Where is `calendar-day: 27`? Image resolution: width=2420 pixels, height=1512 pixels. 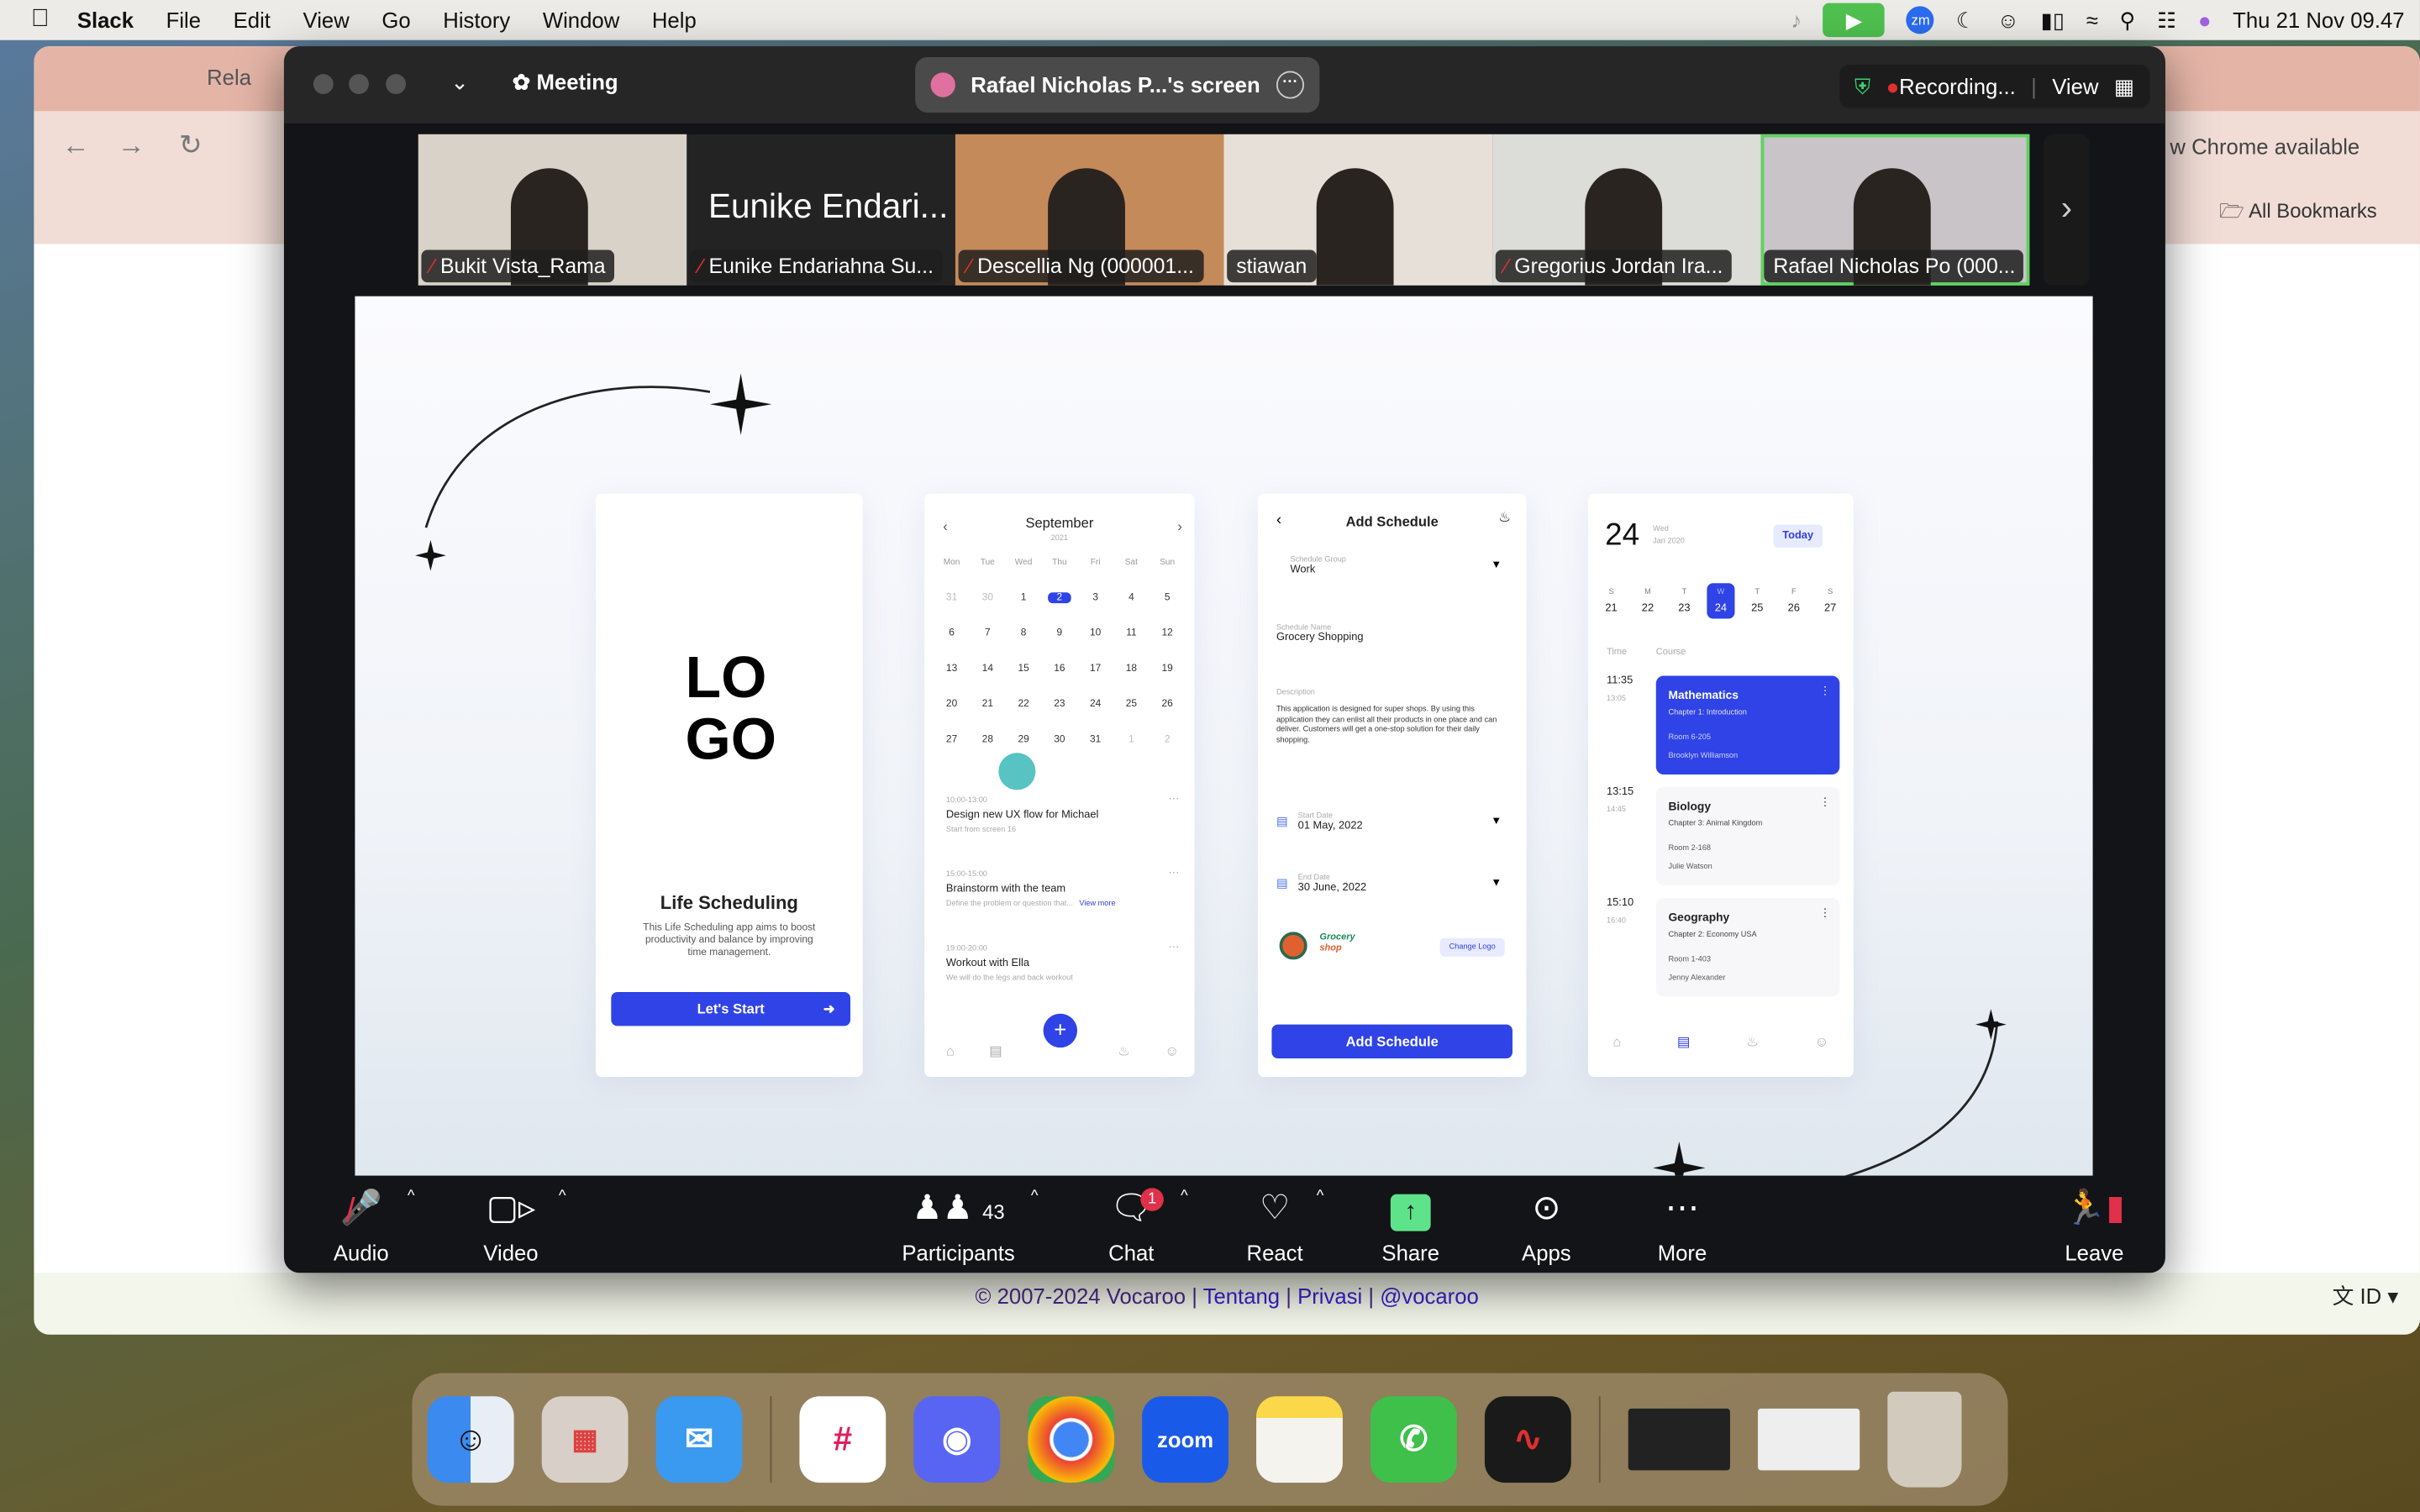 calendar-day: 27 is located at coordinates (952, 739).